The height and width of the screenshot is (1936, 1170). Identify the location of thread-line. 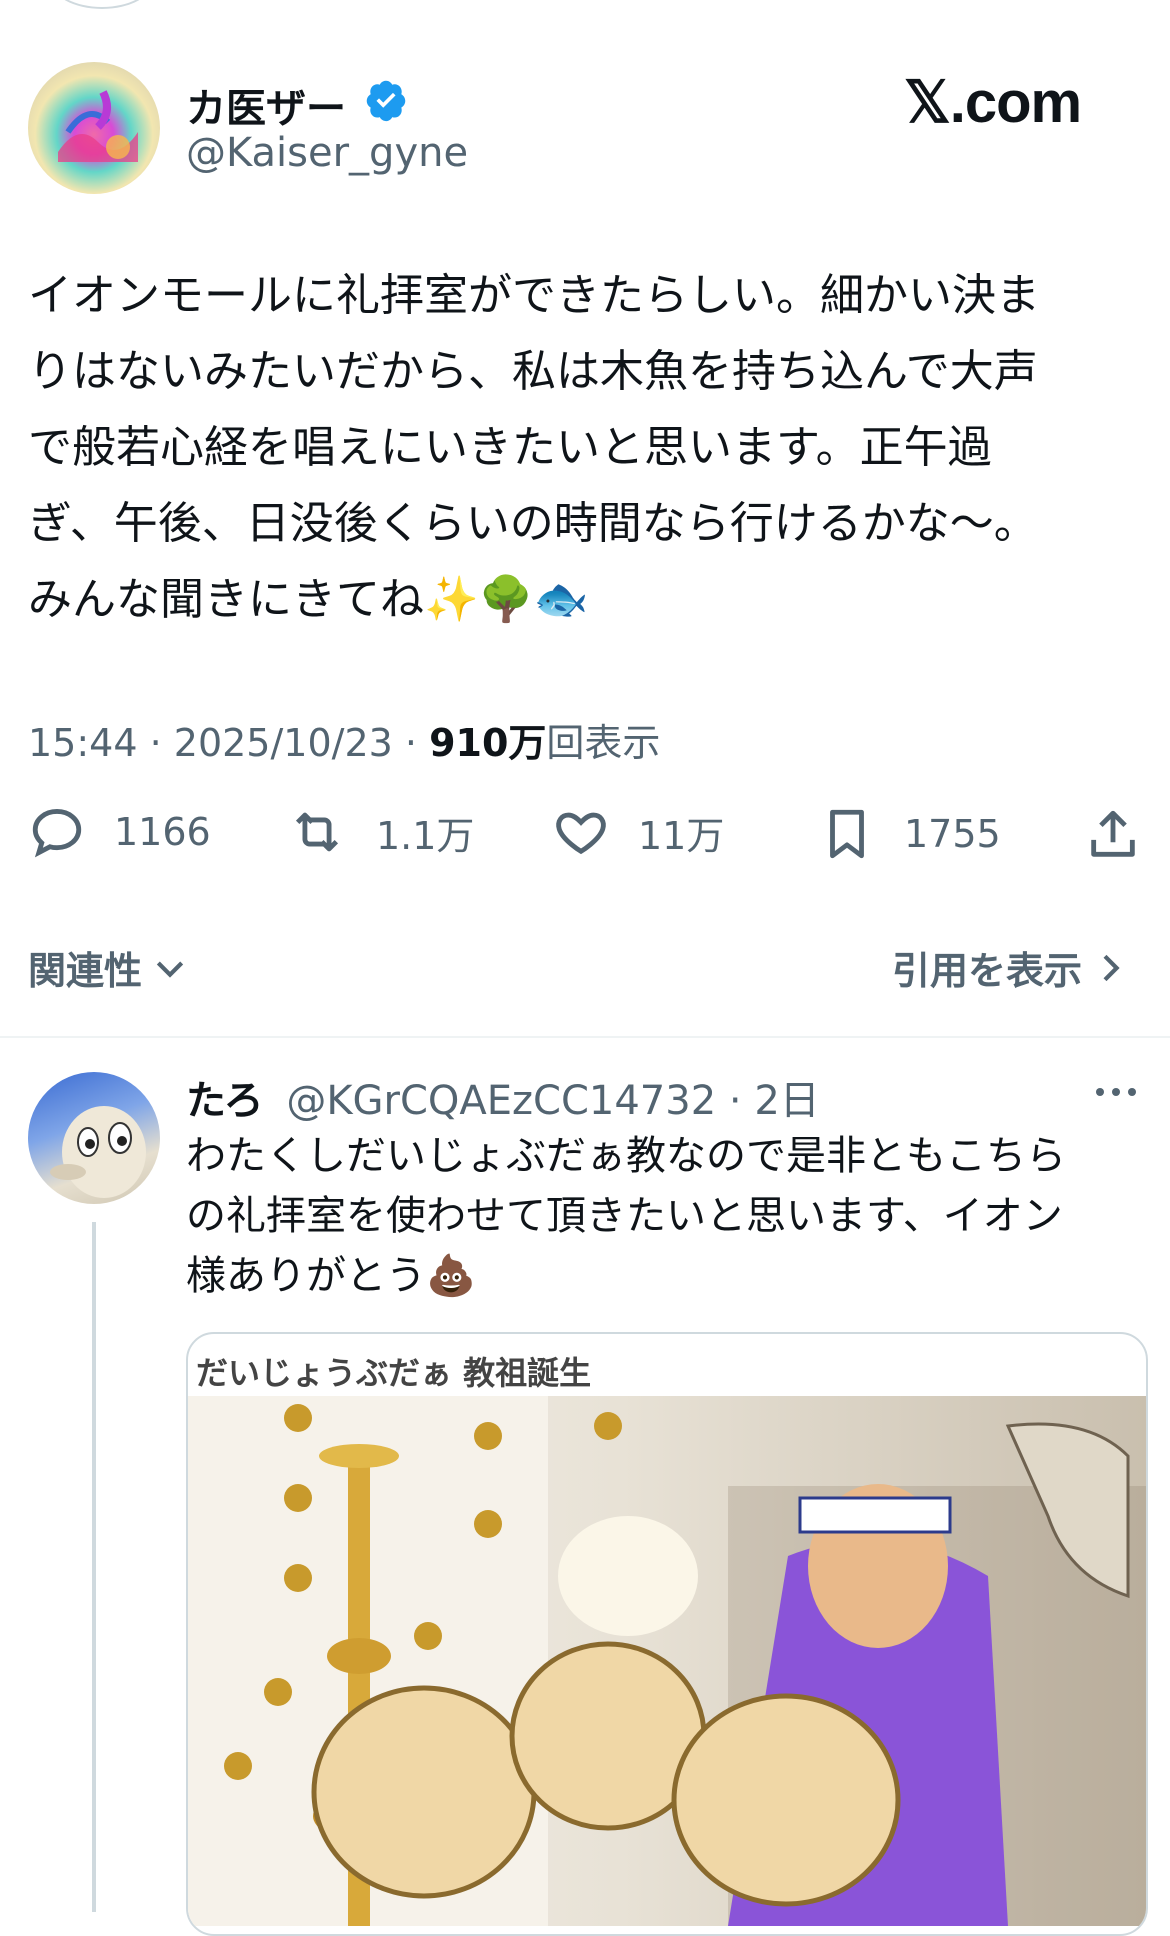
(94, 1567).